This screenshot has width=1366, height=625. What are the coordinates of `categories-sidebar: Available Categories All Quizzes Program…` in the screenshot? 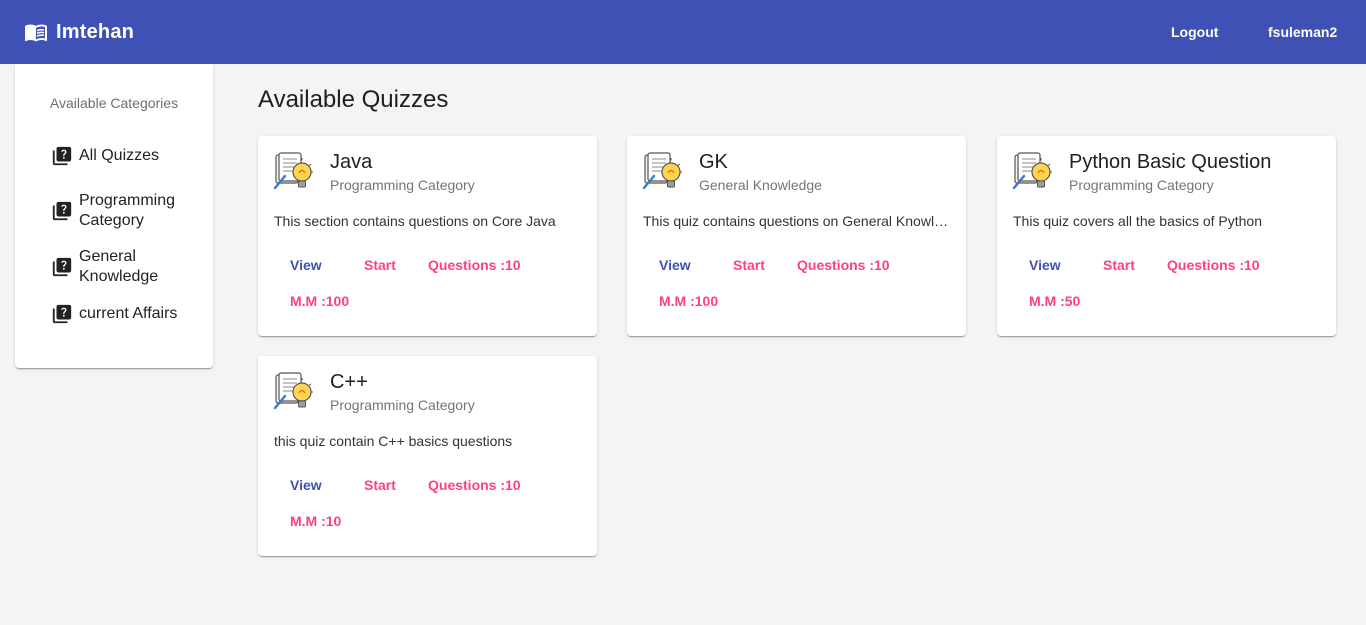 It's located at (114, 216).